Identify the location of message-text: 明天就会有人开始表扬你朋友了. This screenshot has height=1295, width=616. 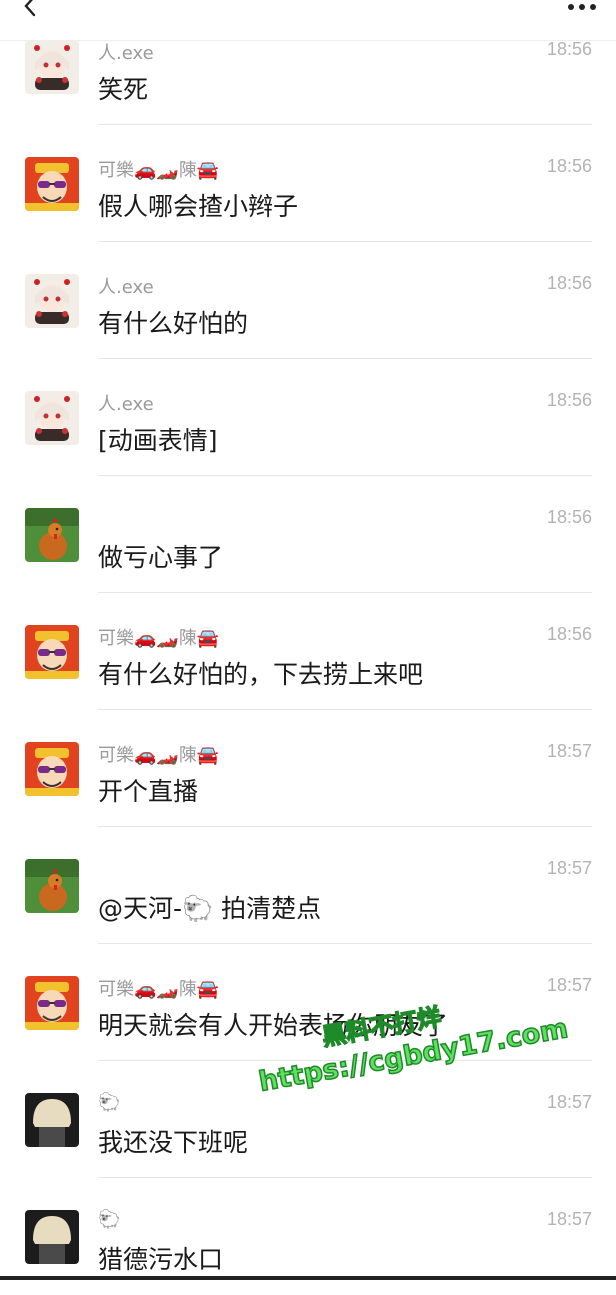
(273, 1024).